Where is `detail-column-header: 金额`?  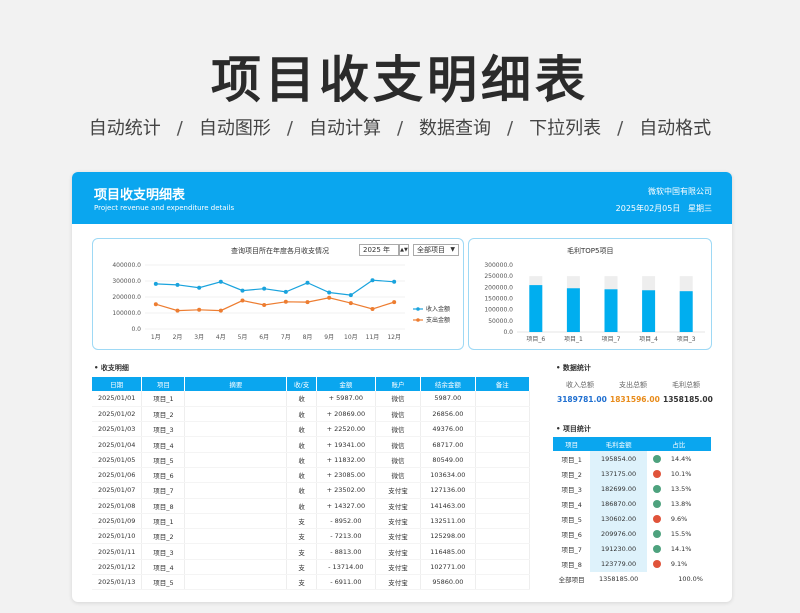
detail-column-header: 金额 is located at coordinates (346, 384).